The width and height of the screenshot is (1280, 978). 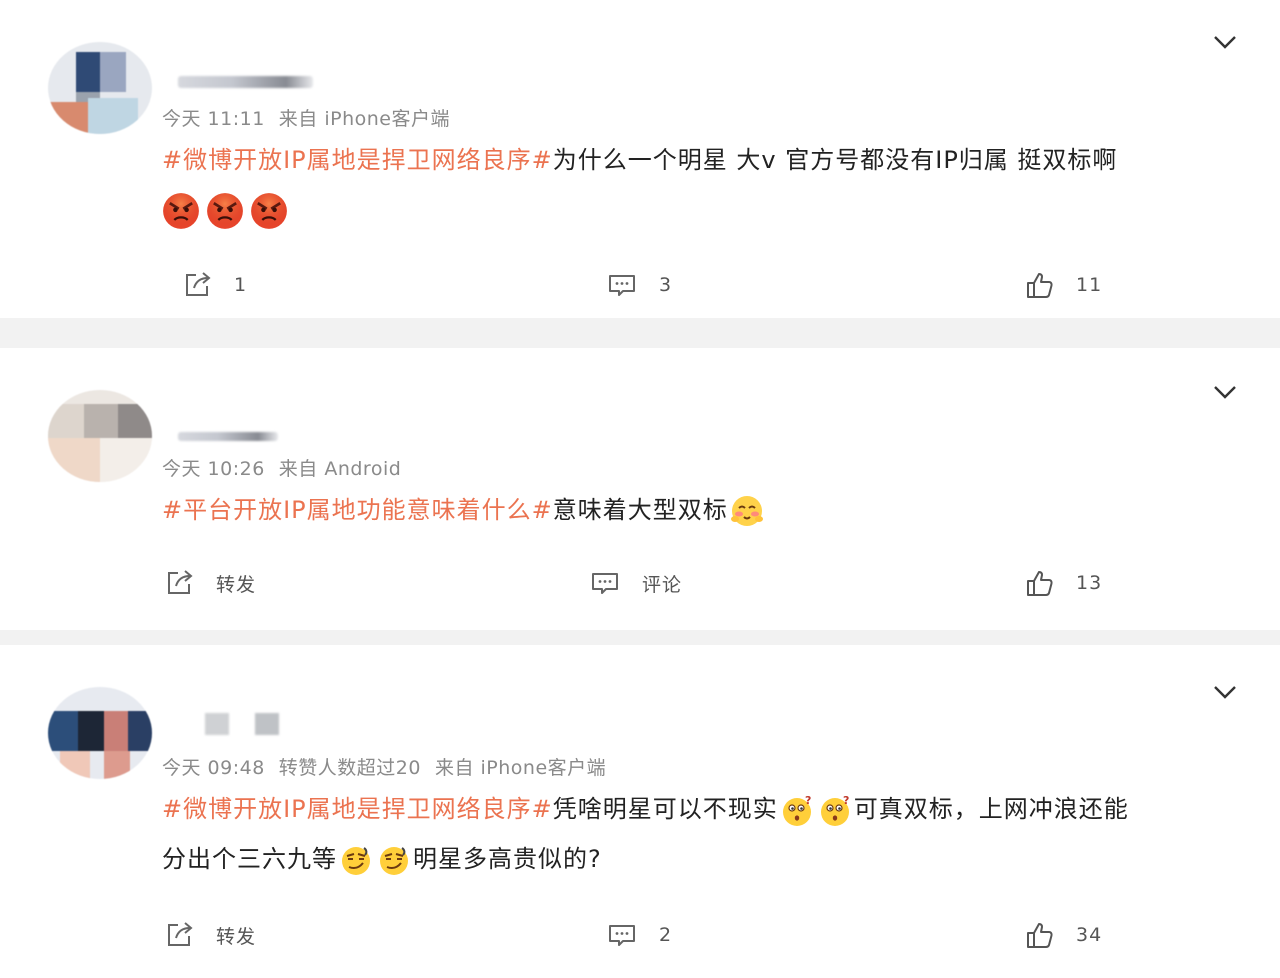 What do you see at coordinates (213, 119) in the screenshot?
I see `post-time: 今天 11:11` at bounding box center [213, 119].